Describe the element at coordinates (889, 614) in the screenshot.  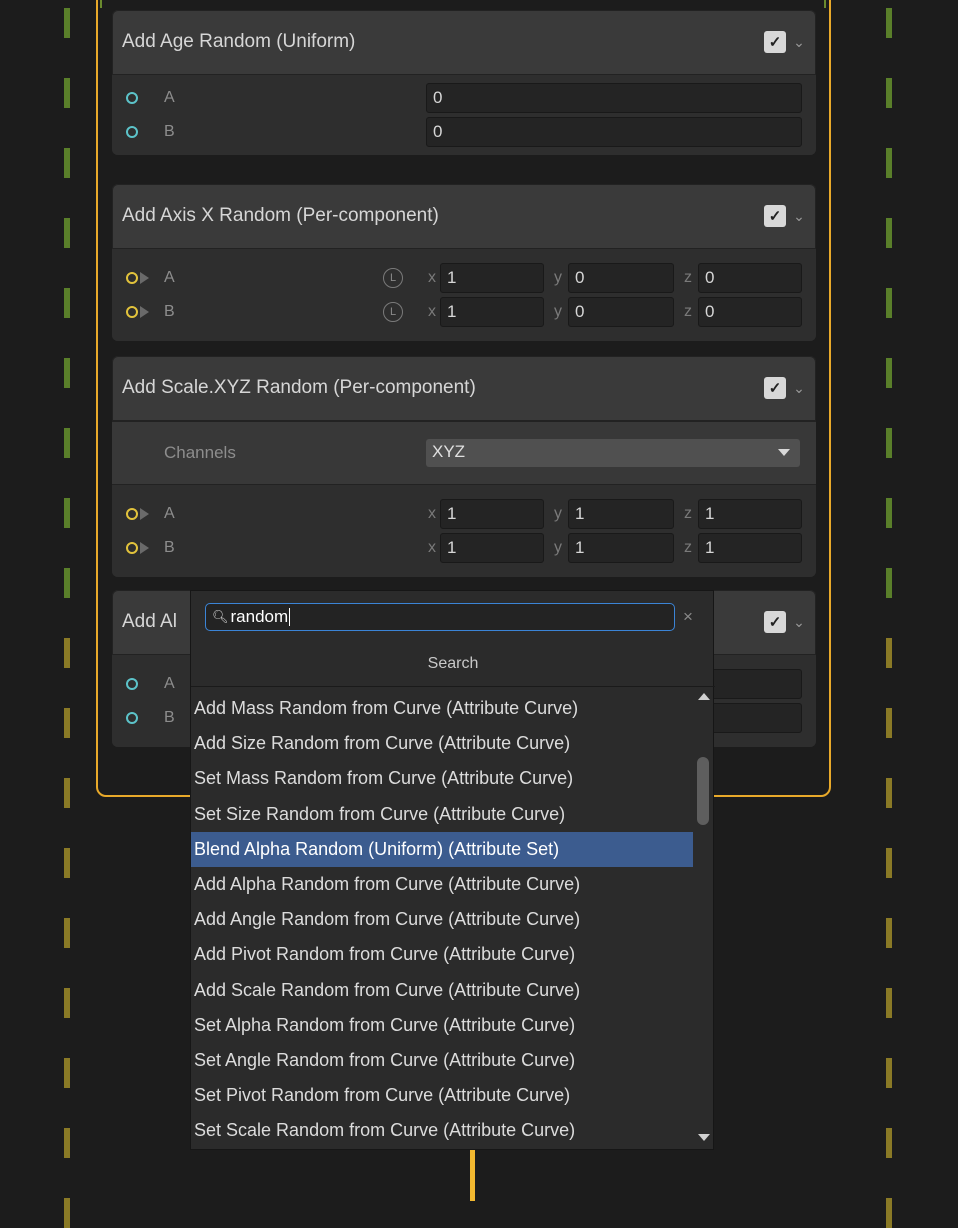
I see `right-dashed-wire` at that location.